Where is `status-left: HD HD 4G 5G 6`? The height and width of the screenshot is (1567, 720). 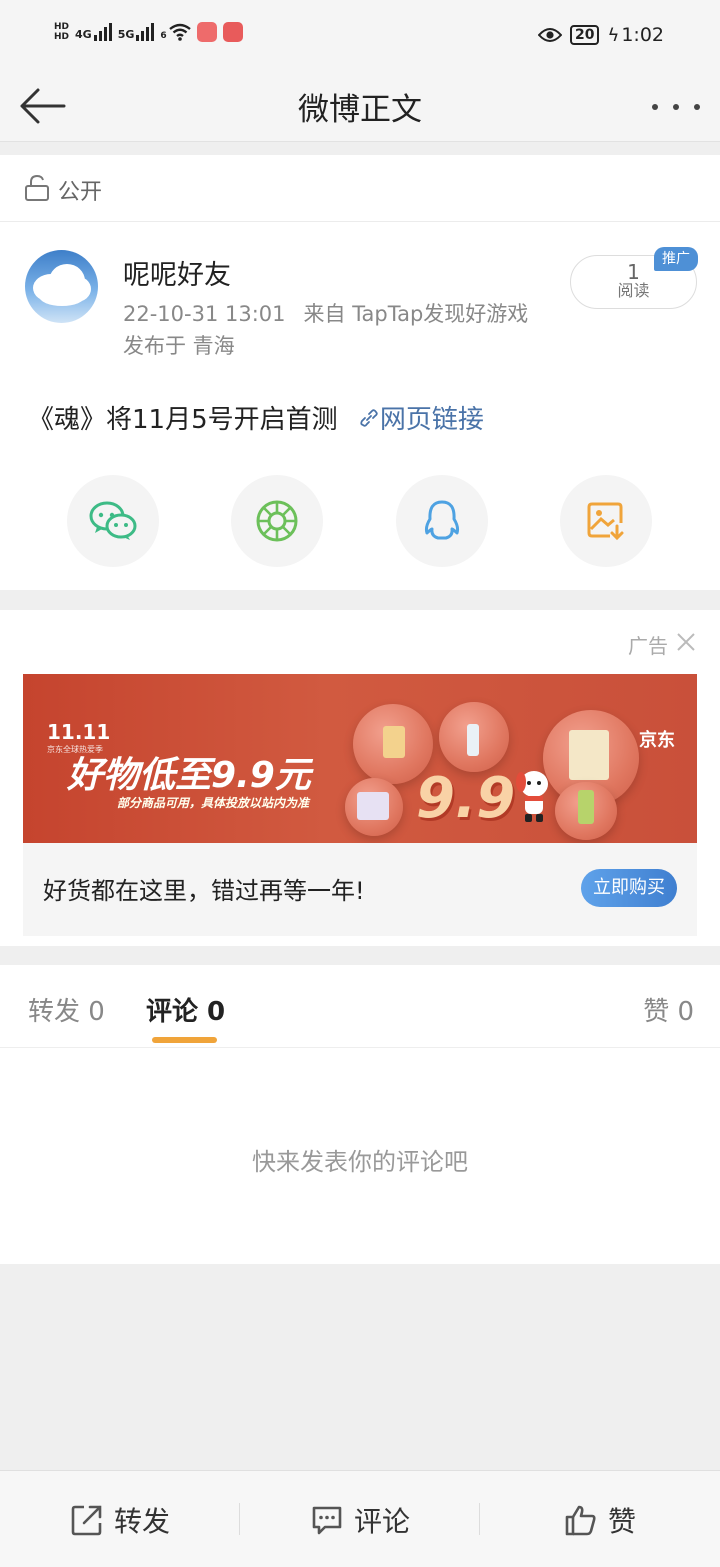 status-left: HD HD 4G 5G 6 is located at coordinates (148, 32).